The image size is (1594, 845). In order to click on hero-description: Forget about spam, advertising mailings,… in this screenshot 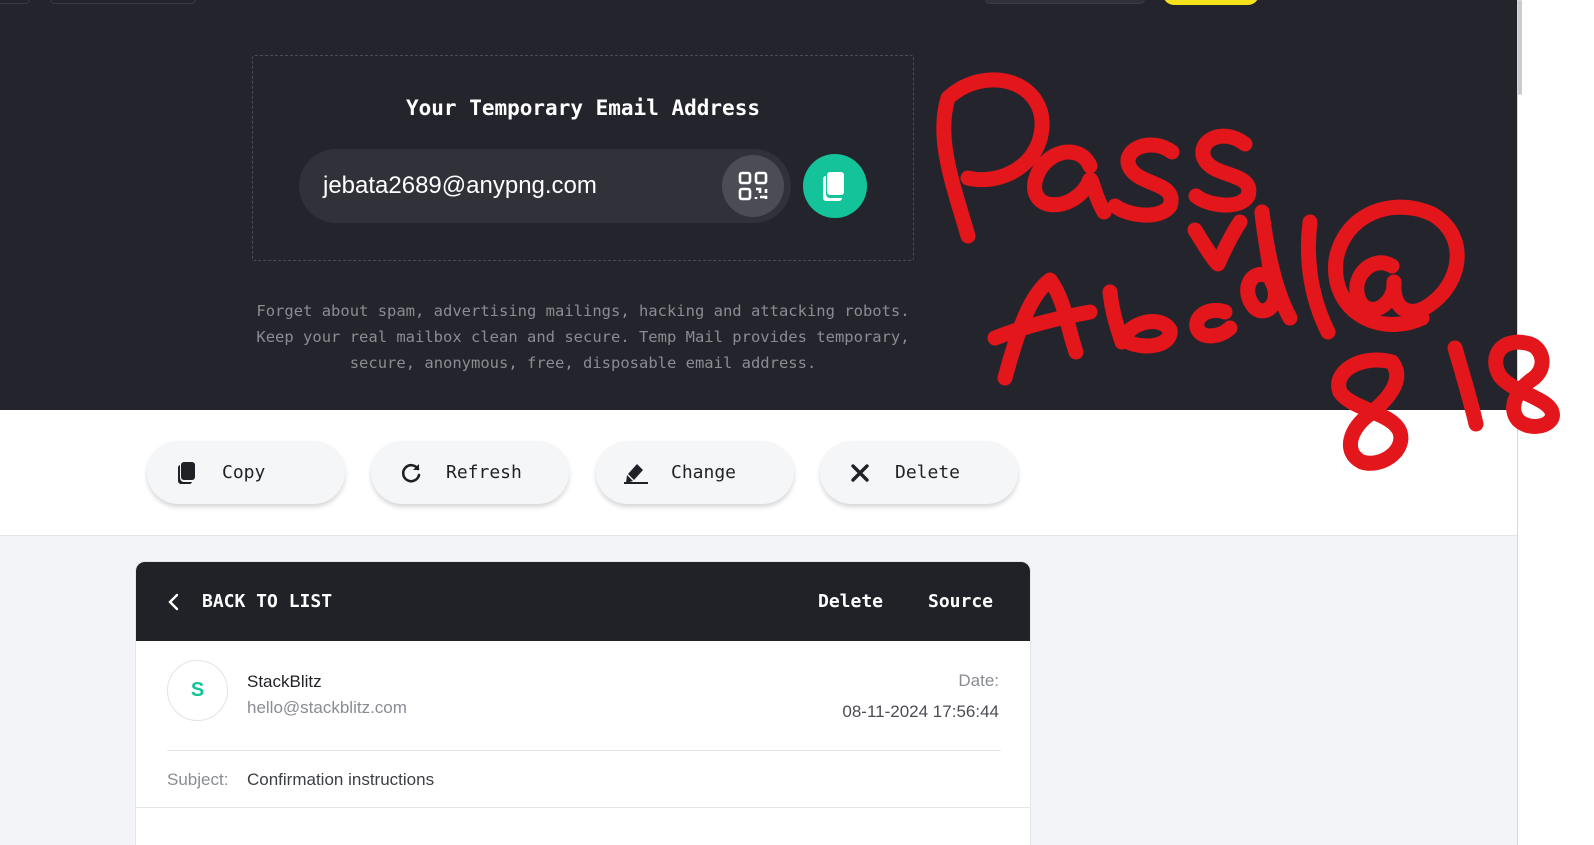, I will do `click(583, 337)`.